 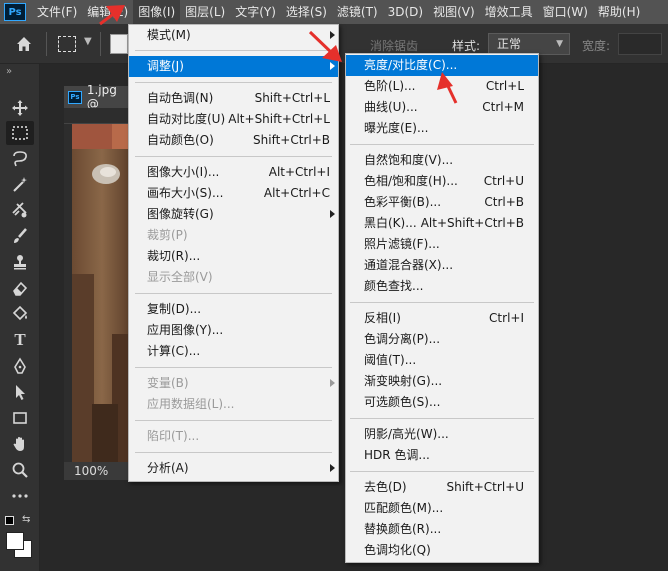 I want to click on more-tools-icon, so click(x=20, y=496).